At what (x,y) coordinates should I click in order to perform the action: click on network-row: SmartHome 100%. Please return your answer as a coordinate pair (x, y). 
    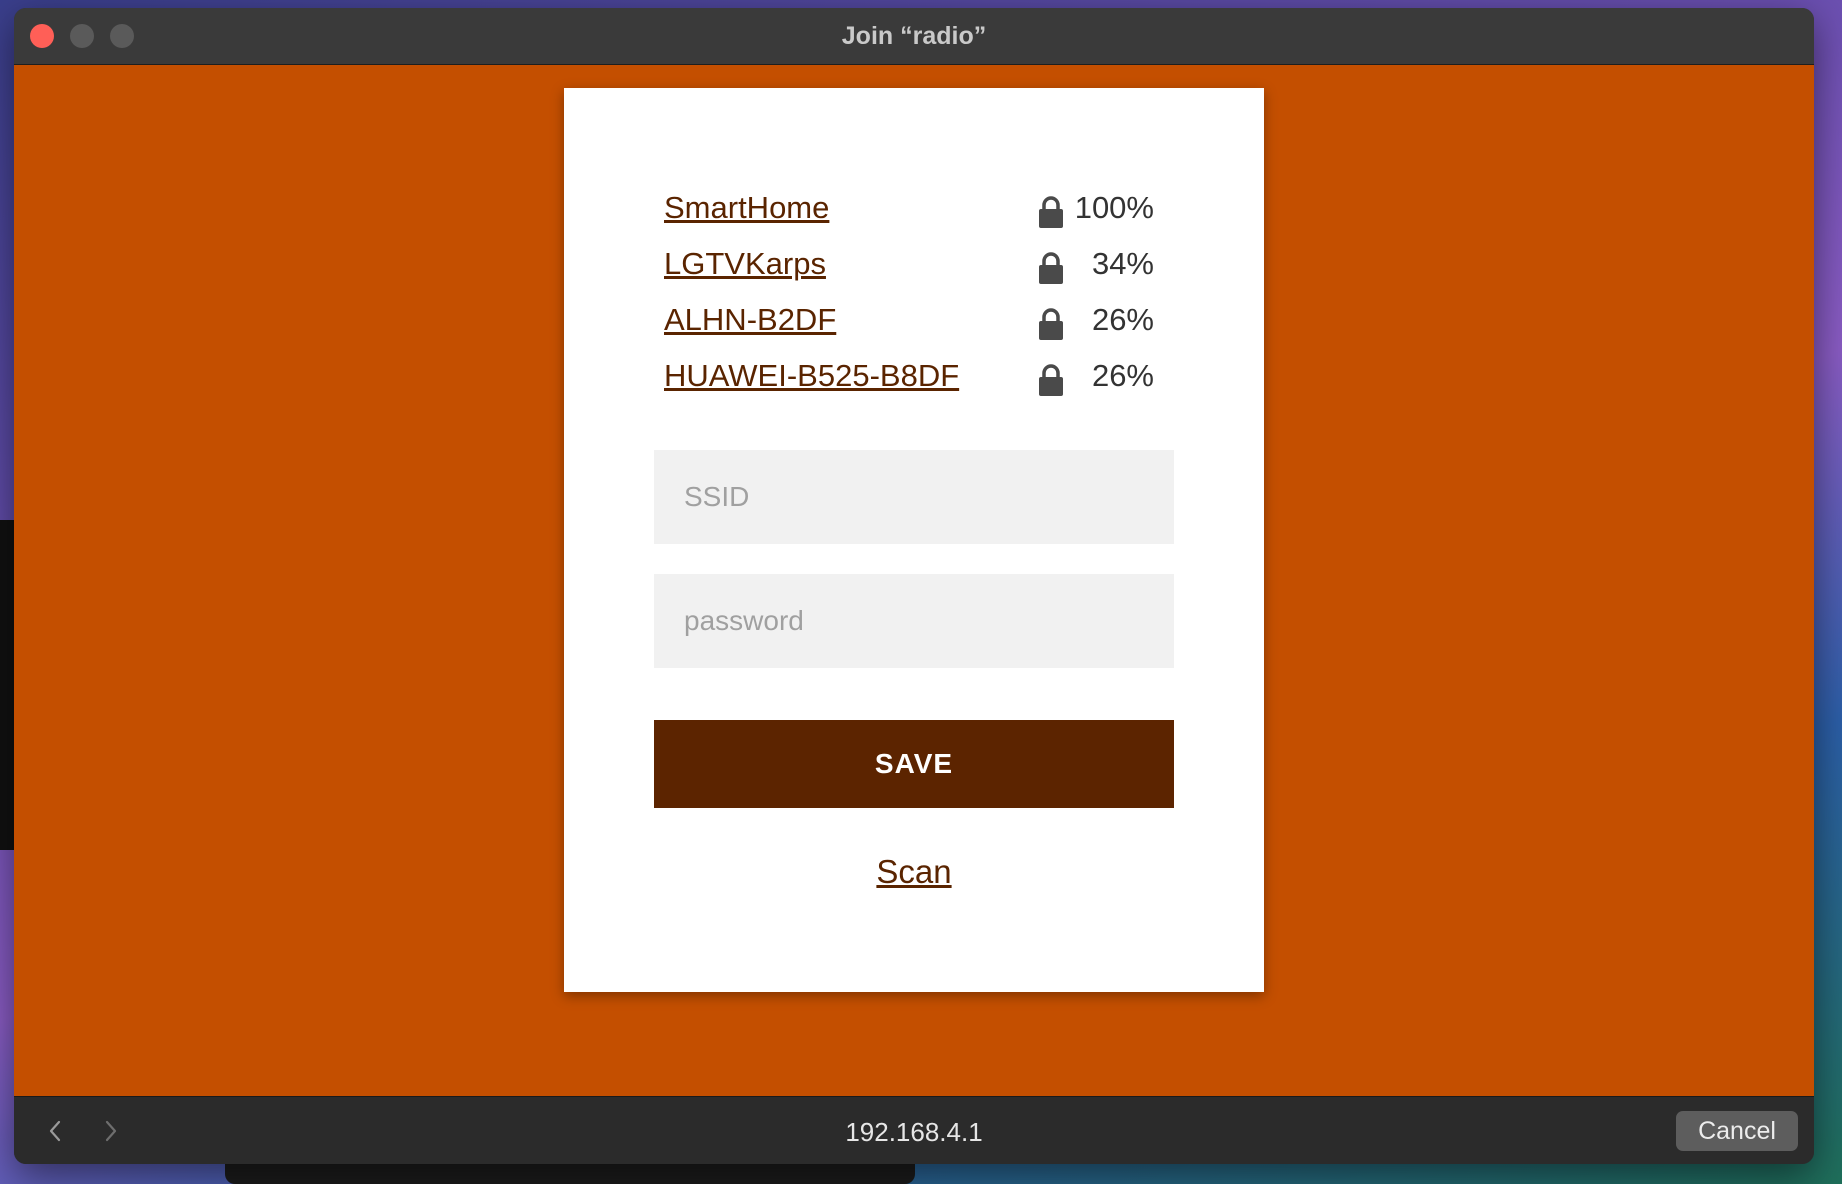
    Looking at the image, I should click on (914, 214).